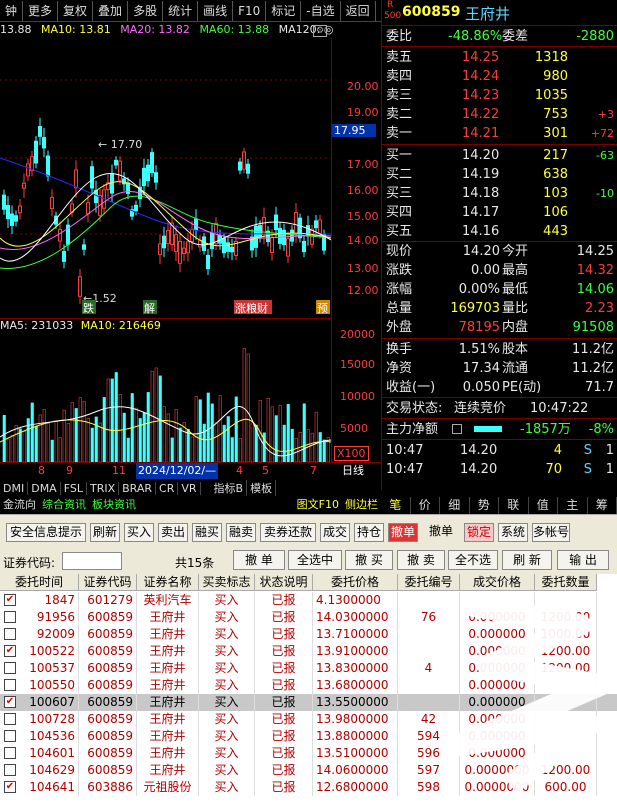 This screenshot has width=617, height=805. Describe the element at coordinates (480, 155) in the screenshot. I see `bid-price: 14.20` at that location.